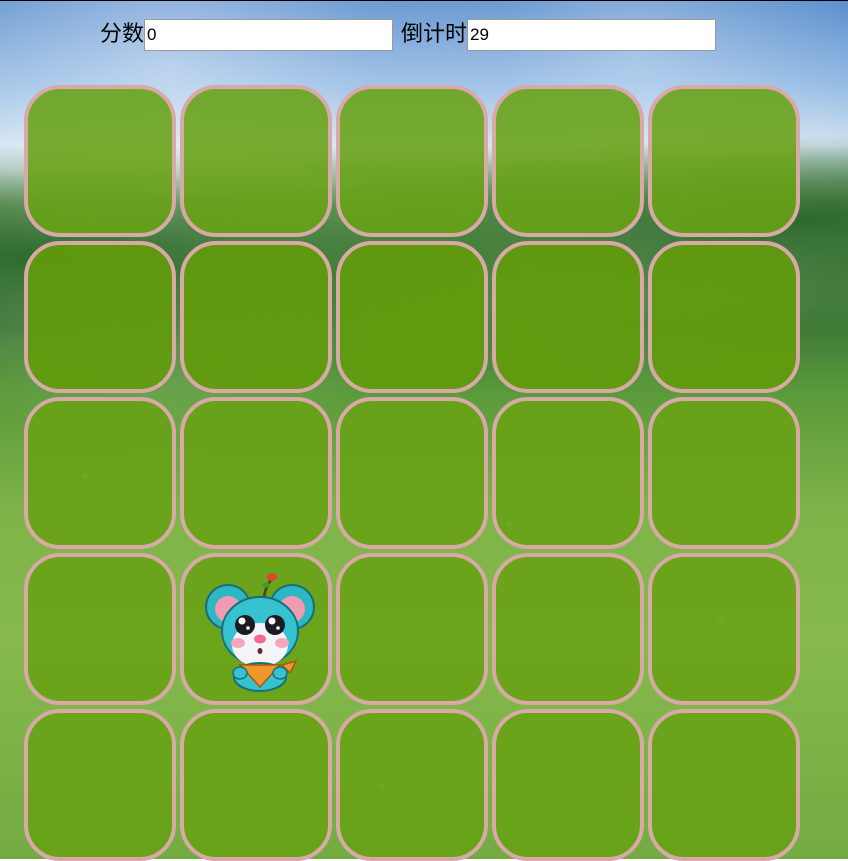 Image resolution: width=848 pixels, height=861 pixels. I want to click on hole-r3-c3, so click(568, 629).